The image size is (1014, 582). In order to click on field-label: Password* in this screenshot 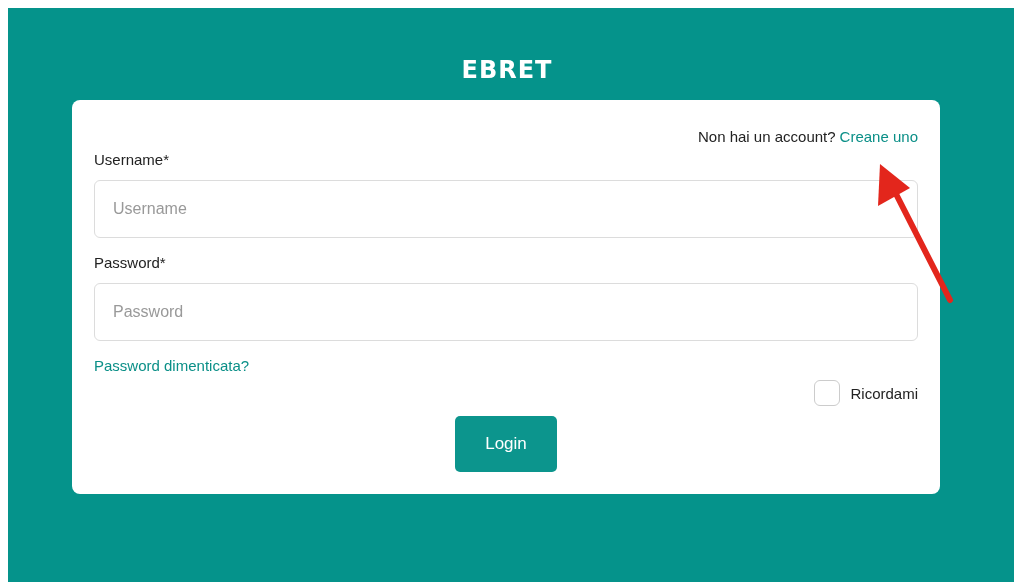, I will do `click(130, 262)`.